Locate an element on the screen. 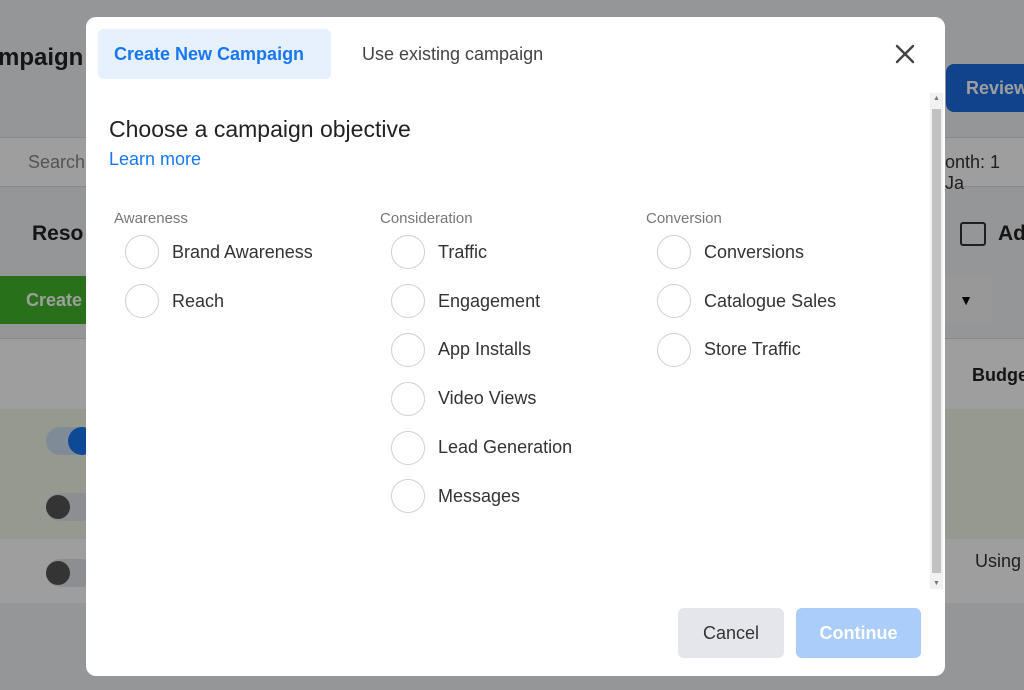 The height and width of the screenshot is (690, 1024). close-icon is located at coordinates (905, 54).